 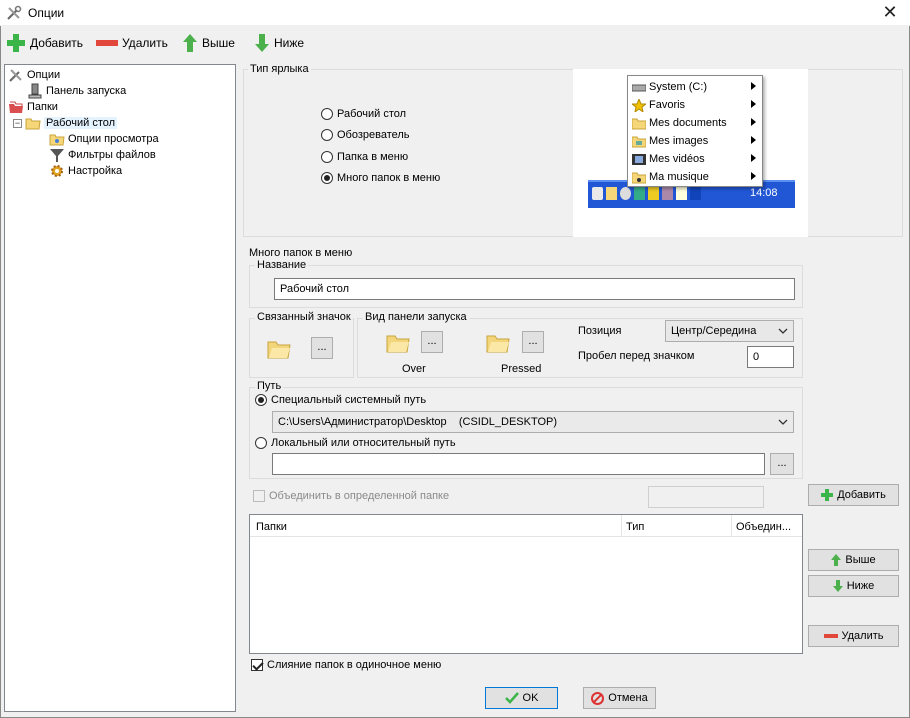 I want to click on preview-menu-item: Mes vidéos, so click(x=695, y=159).